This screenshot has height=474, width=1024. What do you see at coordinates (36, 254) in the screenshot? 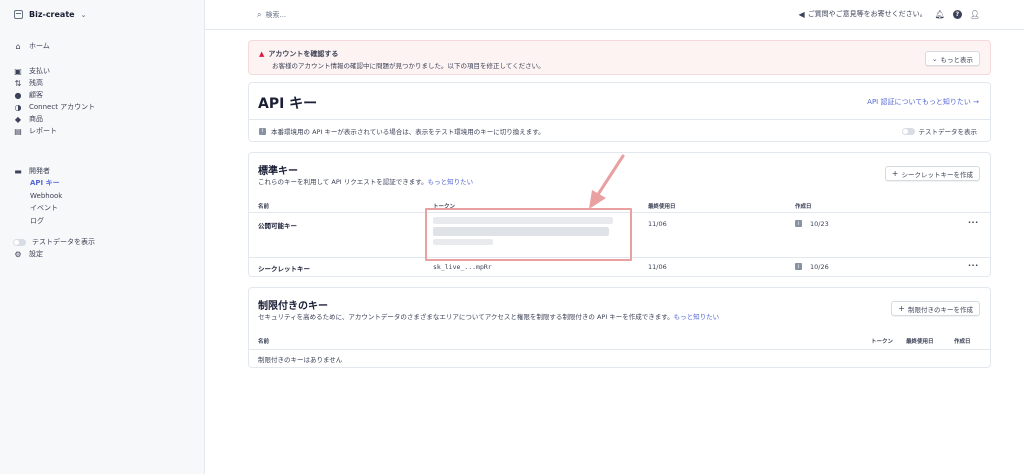
I see `sidebar-item-label: 設定` at bounding box center [36, 254].